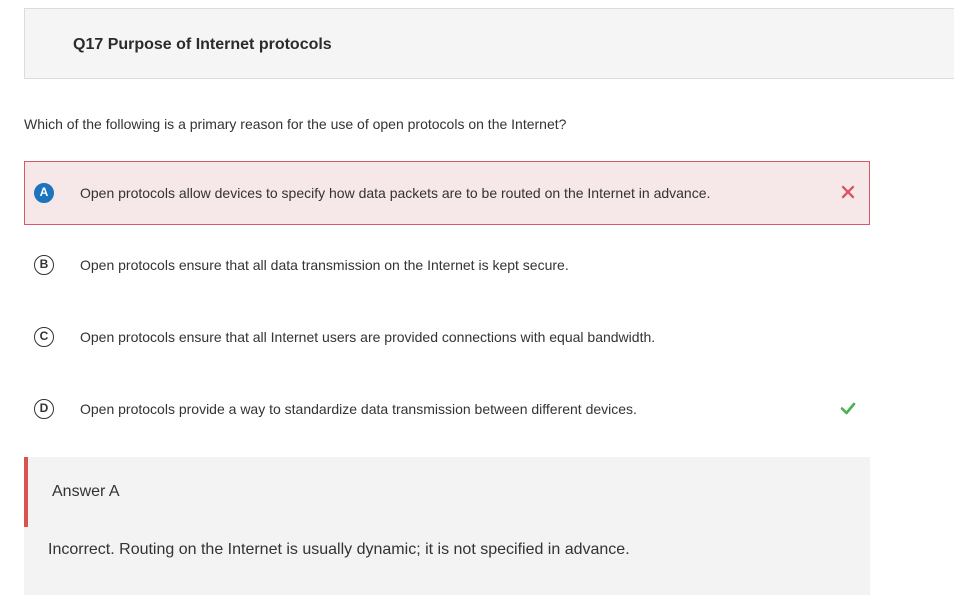 The width and height of the screenshot is (954, 595). I want to click on check-icon, so click(848, 408).